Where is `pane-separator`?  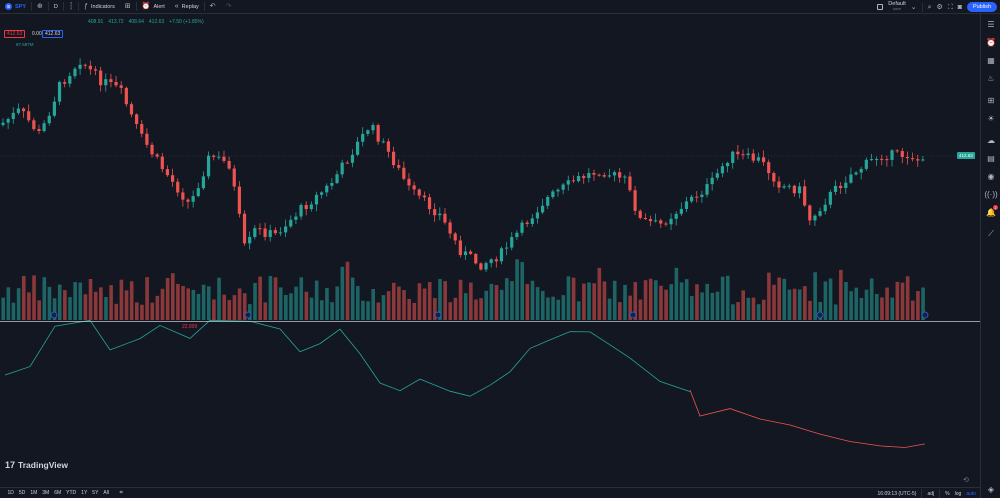 pane-separator is located at coordinates (490, 321).